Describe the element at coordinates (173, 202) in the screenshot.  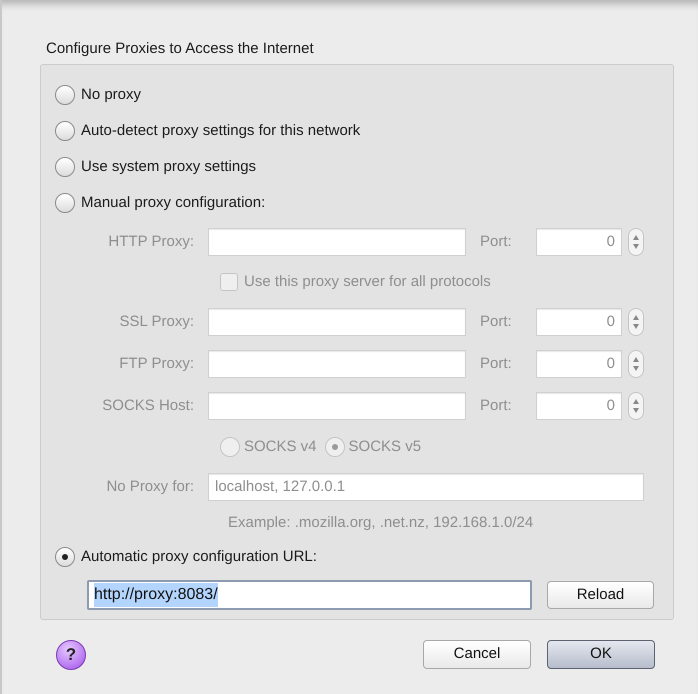
I see `radio-label: Manual proxy configuration:` at that location.